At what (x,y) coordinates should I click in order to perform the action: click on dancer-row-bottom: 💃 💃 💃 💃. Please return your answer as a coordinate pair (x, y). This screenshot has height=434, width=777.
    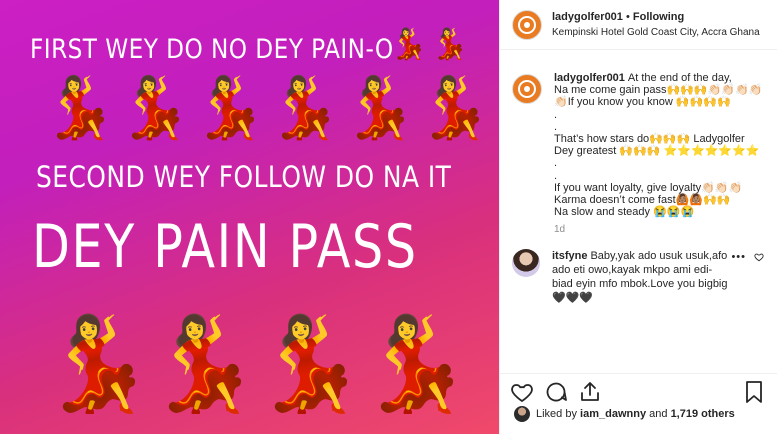
    Looking at the image, I should click on (256, 365).